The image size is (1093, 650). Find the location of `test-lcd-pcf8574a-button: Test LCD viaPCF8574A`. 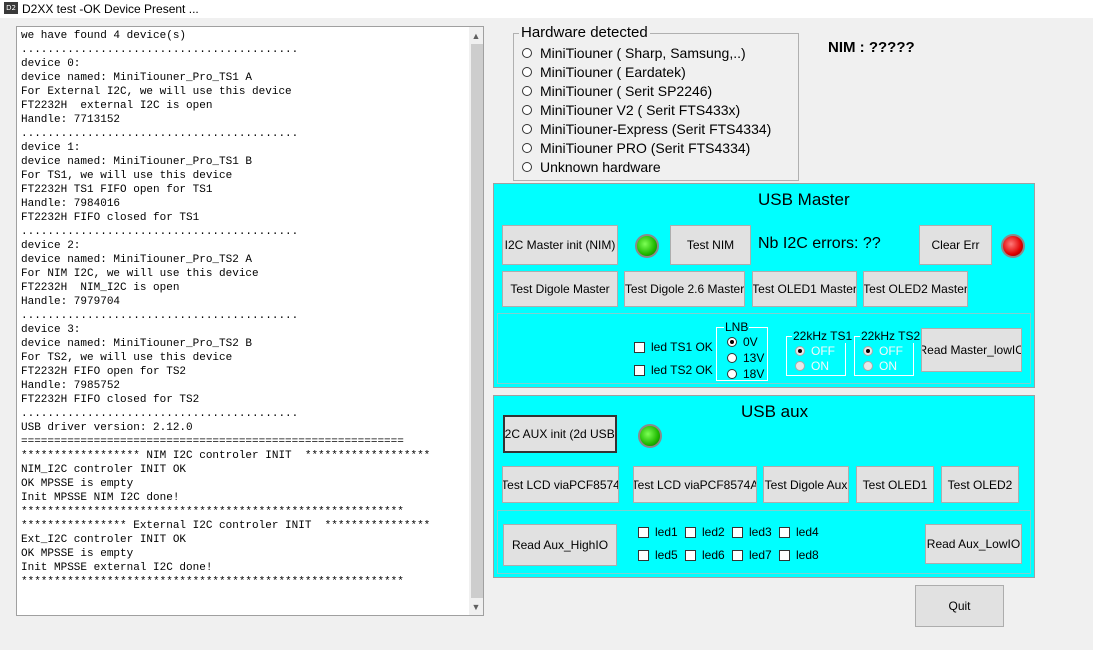

test-lcd-pcf8574a-button: Test LCD viaPCF8574A is located at coordinates (695, 484).